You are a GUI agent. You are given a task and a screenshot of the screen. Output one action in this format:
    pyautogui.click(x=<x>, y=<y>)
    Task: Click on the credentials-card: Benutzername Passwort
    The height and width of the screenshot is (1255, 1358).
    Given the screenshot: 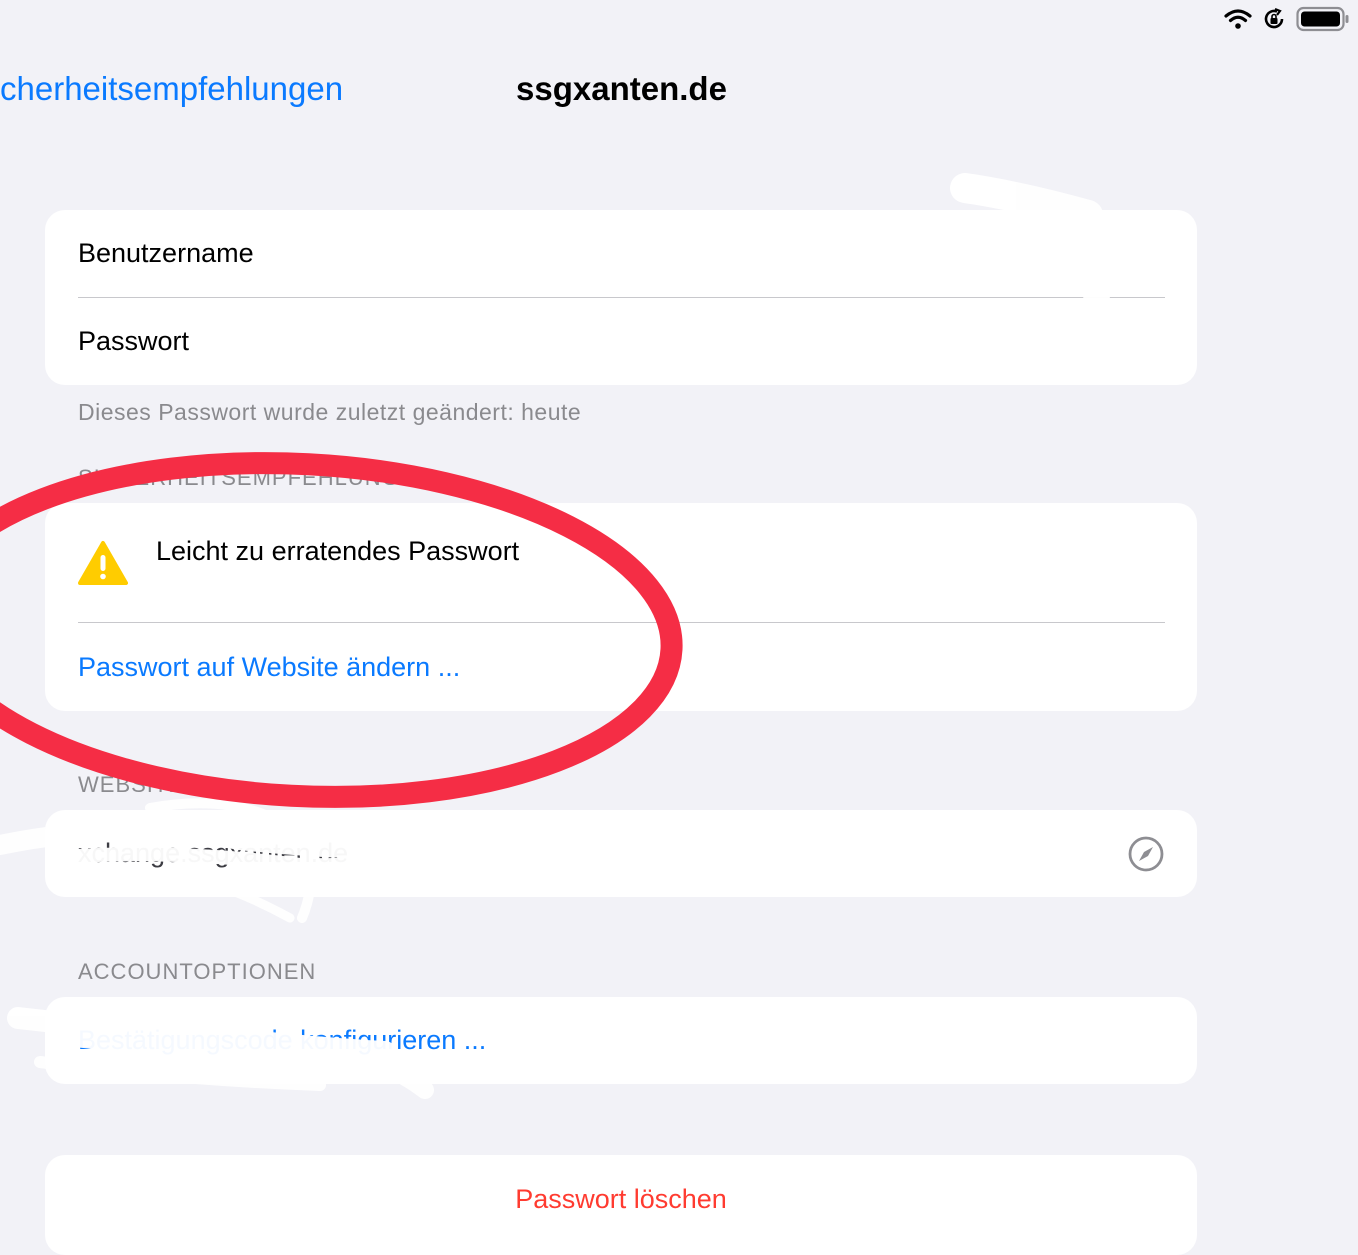 What is the action you would take?
    pyautogui.click(x=621, y=297)
    